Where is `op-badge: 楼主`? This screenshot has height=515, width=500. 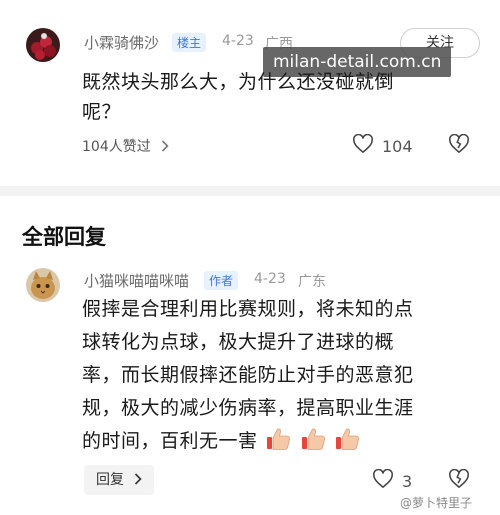 op-badge: 楼主 is located at coordinates (189, 42).